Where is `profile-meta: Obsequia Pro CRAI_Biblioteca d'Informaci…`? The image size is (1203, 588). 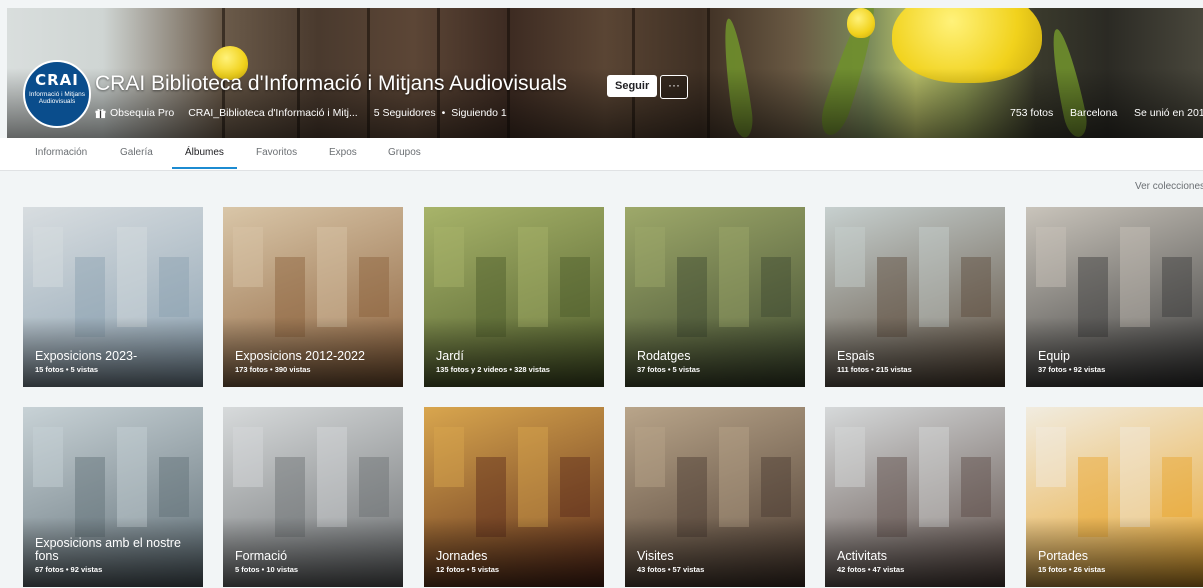
profile-meta: Obsequia Pro CRAI_Biblioteca d'Informaci… is located at coordinates (304, 113).